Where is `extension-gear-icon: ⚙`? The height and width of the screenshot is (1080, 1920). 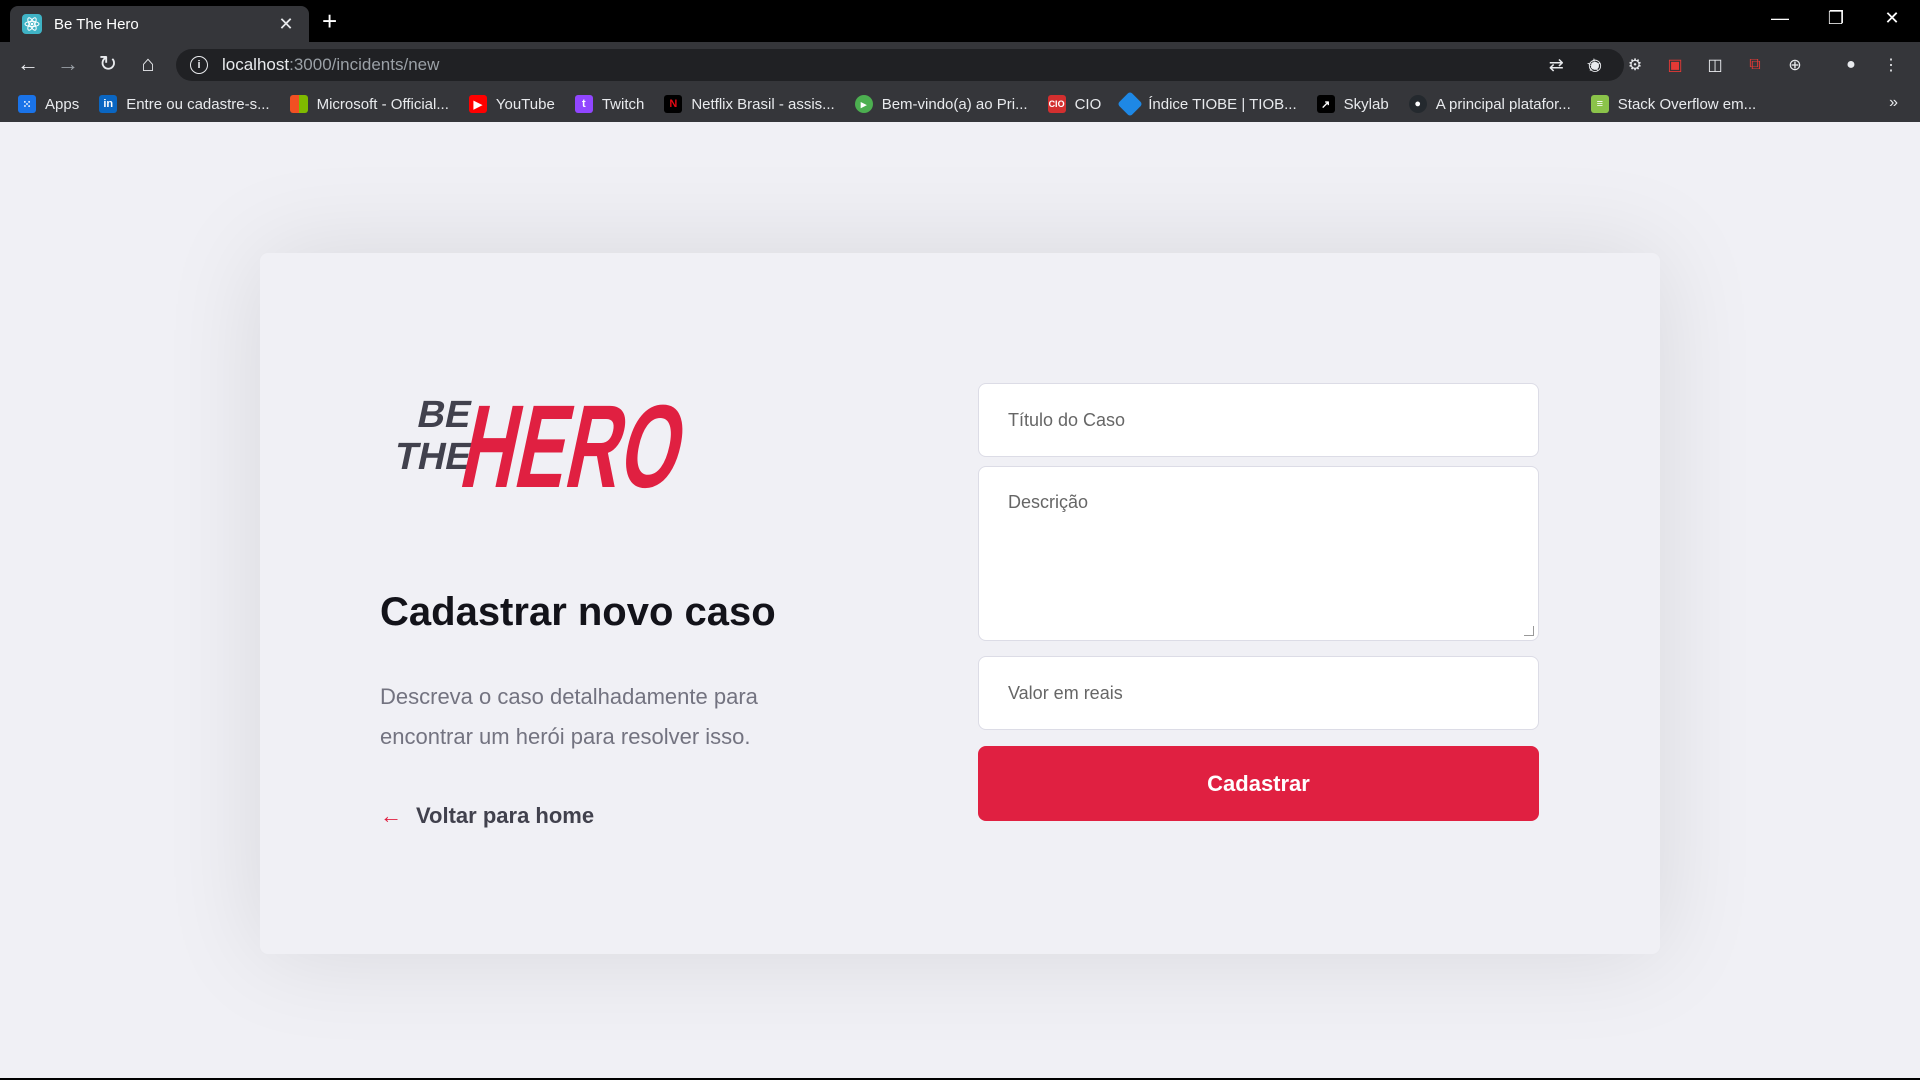
extension-gear-icon: ⚙ is located at coordinates (1635, 65).